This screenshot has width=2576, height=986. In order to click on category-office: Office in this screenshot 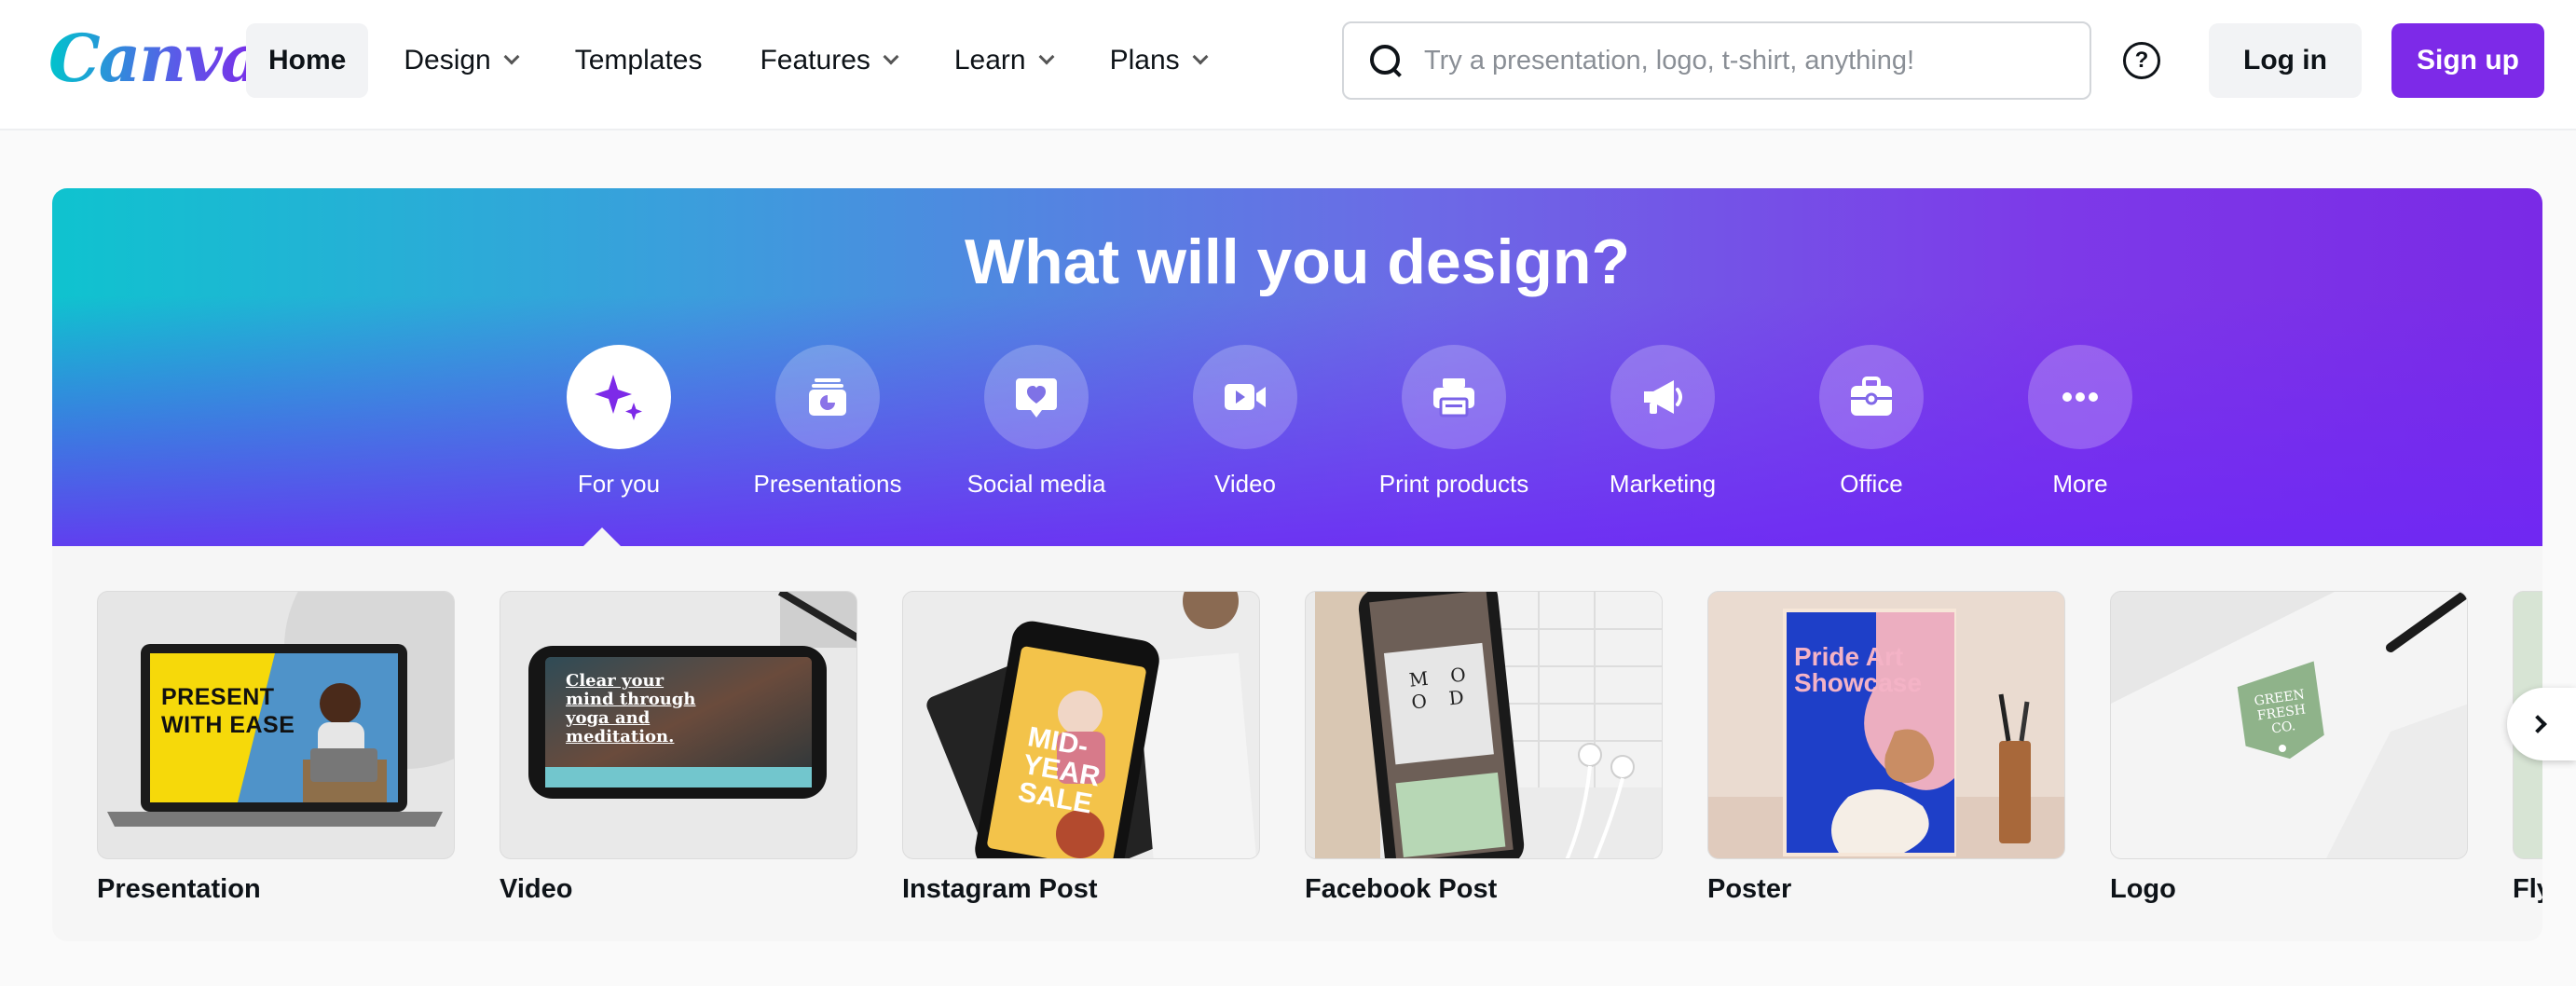, I will do `click(1871, 422)`.